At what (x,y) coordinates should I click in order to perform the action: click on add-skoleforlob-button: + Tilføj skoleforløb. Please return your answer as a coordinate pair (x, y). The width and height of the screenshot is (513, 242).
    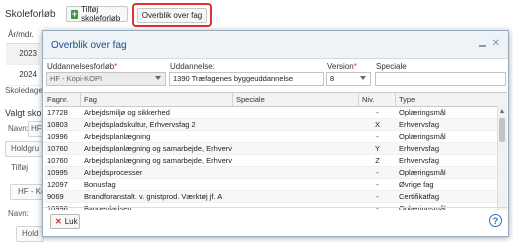
    Looking at the image, I should click on (97, 14).